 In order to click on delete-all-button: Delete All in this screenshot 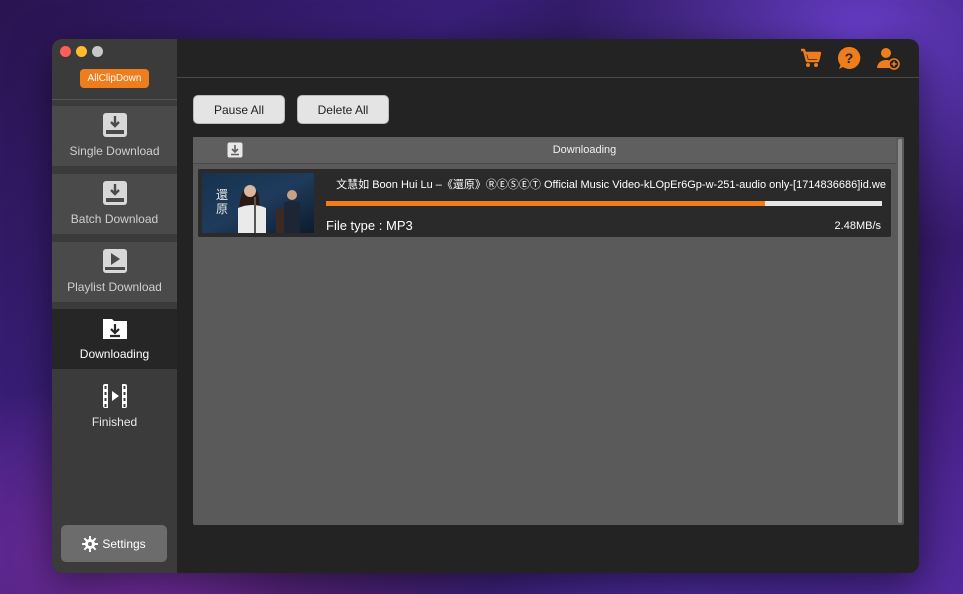, I will do `click(343, 109)`.